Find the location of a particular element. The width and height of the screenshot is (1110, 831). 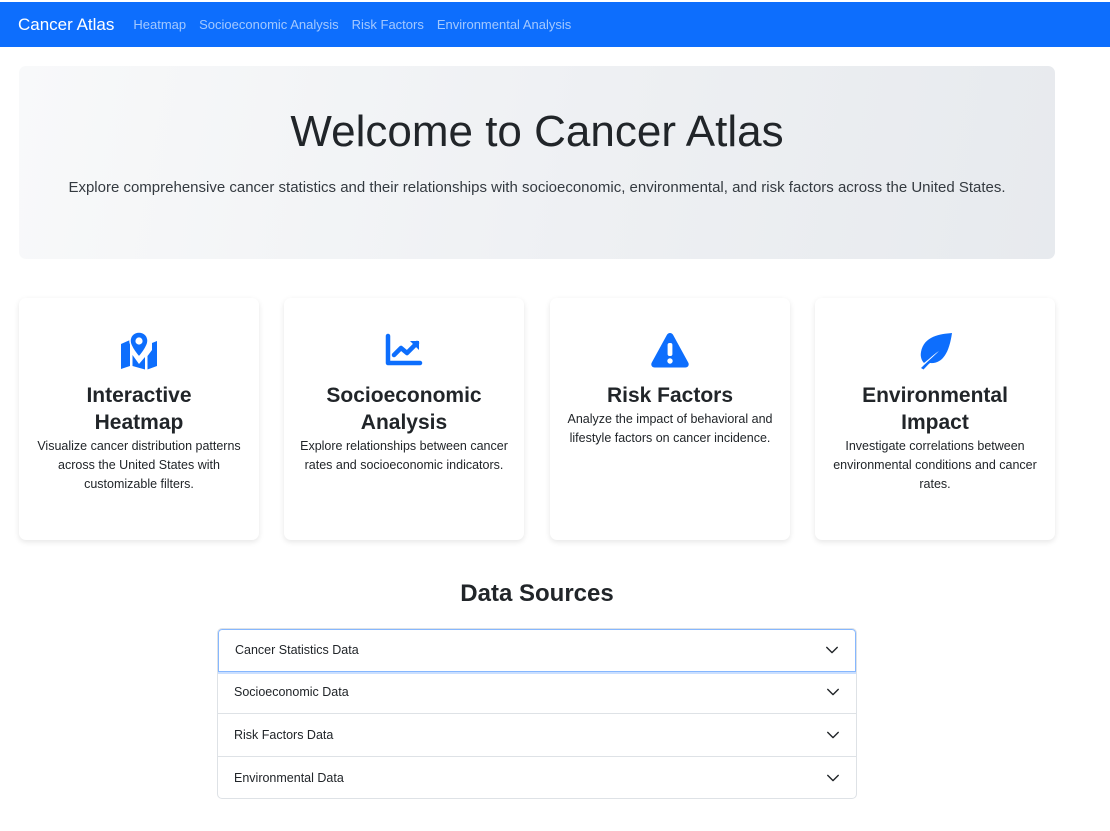

card-title-line1: Socioeconomic is located at coordinates (404, 395).